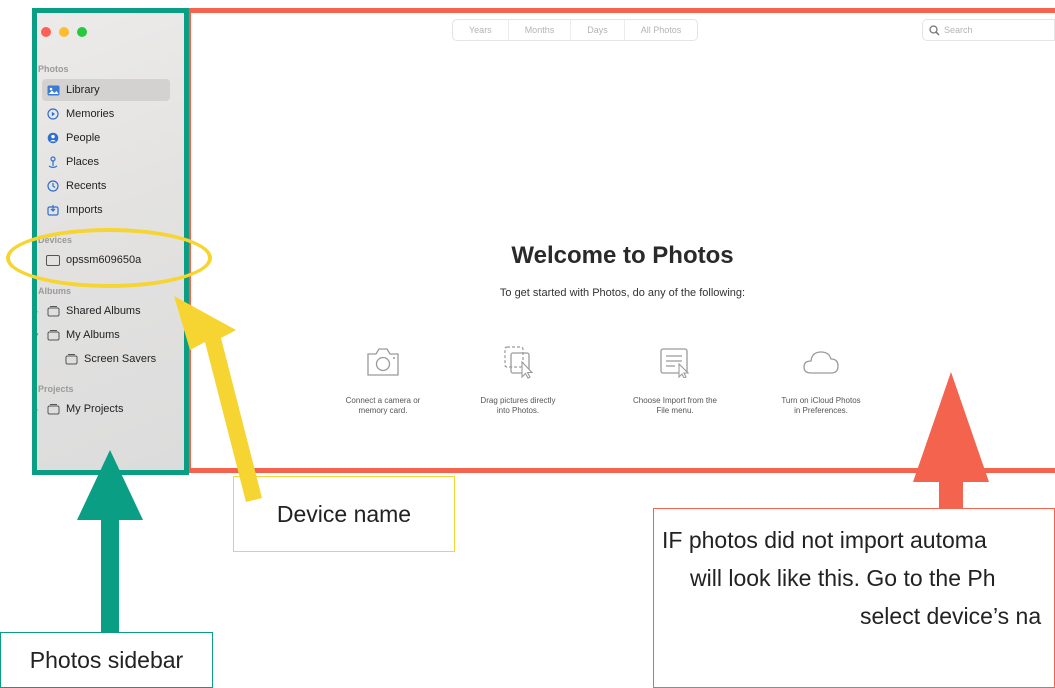 The image size is (1055, 688). I want to click on import-instructions-line3: select device’s na, so click(951, 616).